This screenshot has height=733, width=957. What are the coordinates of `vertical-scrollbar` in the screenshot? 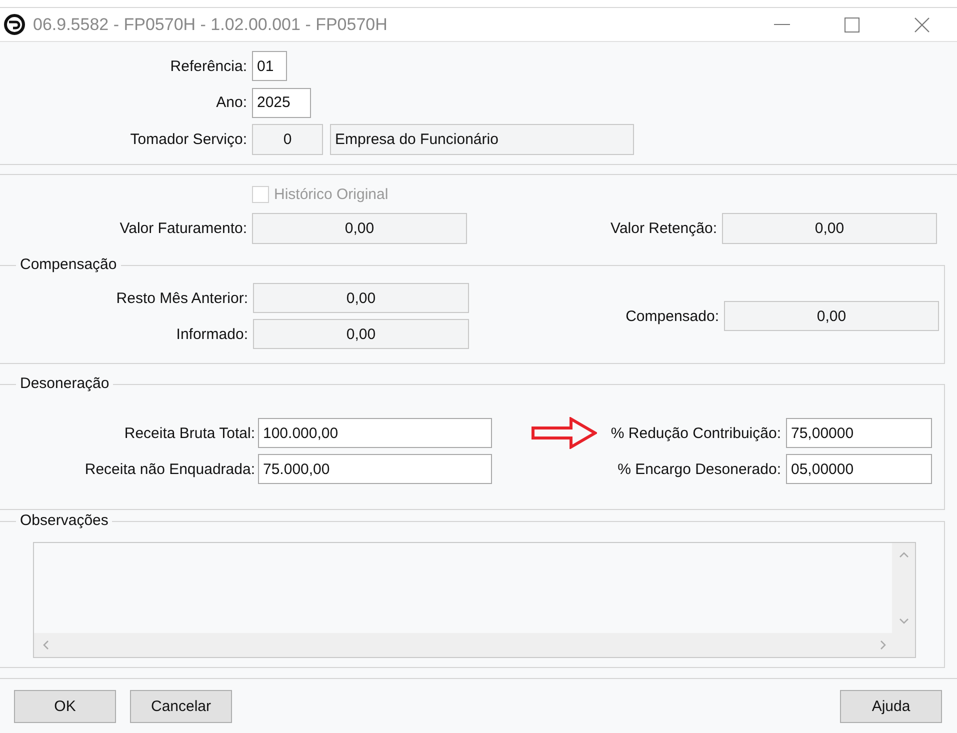 It's located at (903, 588).